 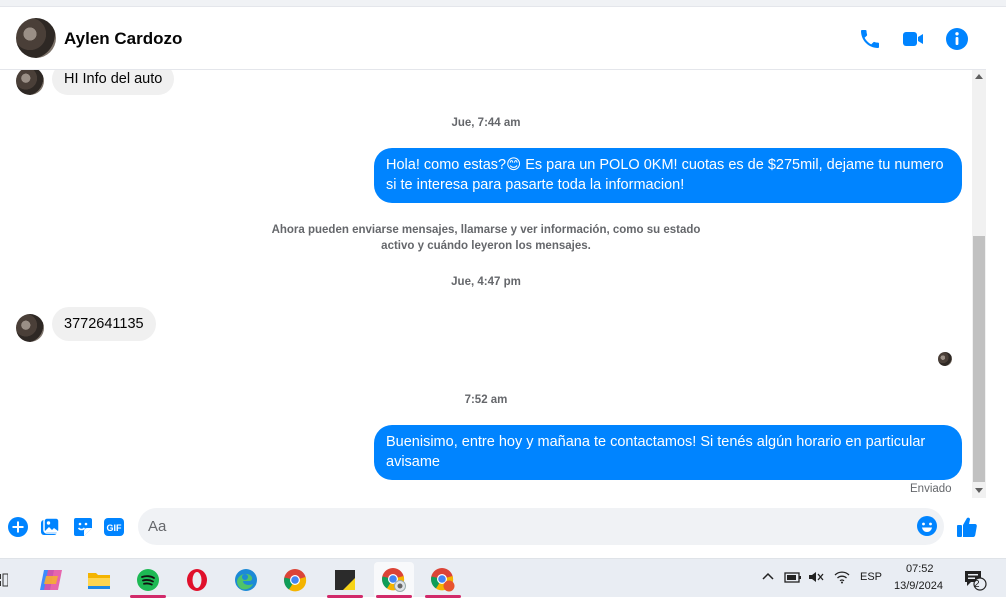 I want to click on input-language: ESP, so click(x=871, y=577).